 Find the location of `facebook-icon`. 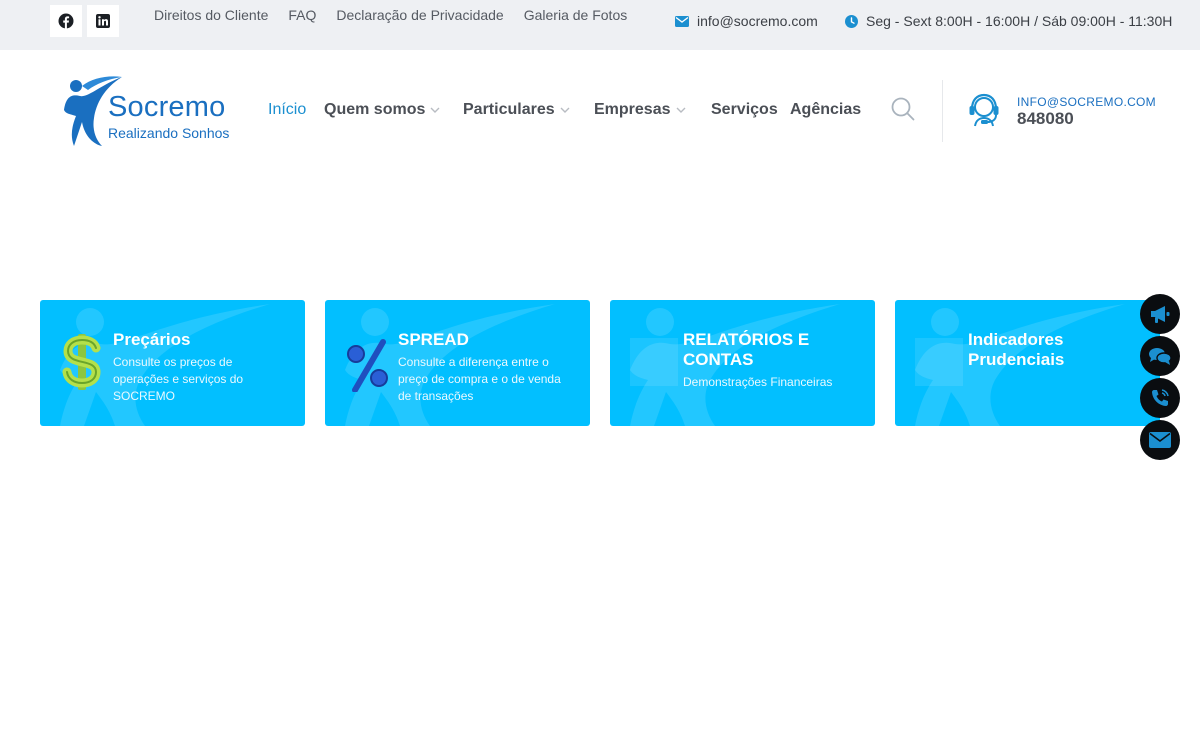

facebook-icon is located at coordinates (66, 21).